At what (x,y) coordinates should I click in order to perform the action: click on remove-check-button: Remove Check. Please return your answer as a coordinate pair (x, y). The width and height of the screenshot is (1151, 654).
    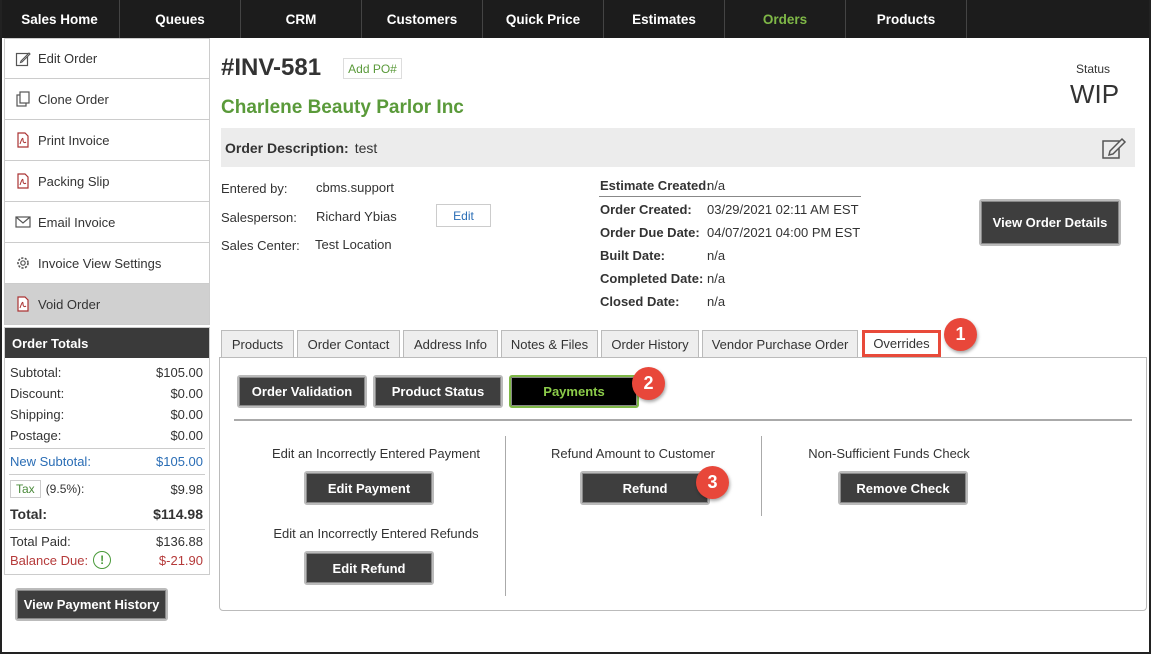
    Looking at the image, I should click on (903, 488).